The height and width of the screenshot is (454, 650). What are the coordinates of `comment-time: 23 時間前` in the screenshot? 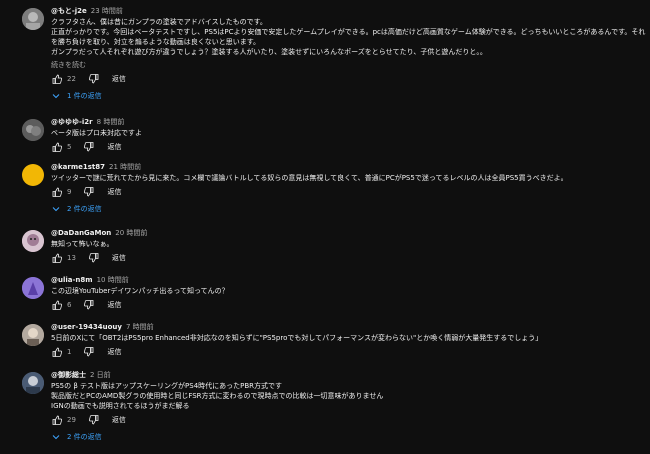 It's located at (107, 11).